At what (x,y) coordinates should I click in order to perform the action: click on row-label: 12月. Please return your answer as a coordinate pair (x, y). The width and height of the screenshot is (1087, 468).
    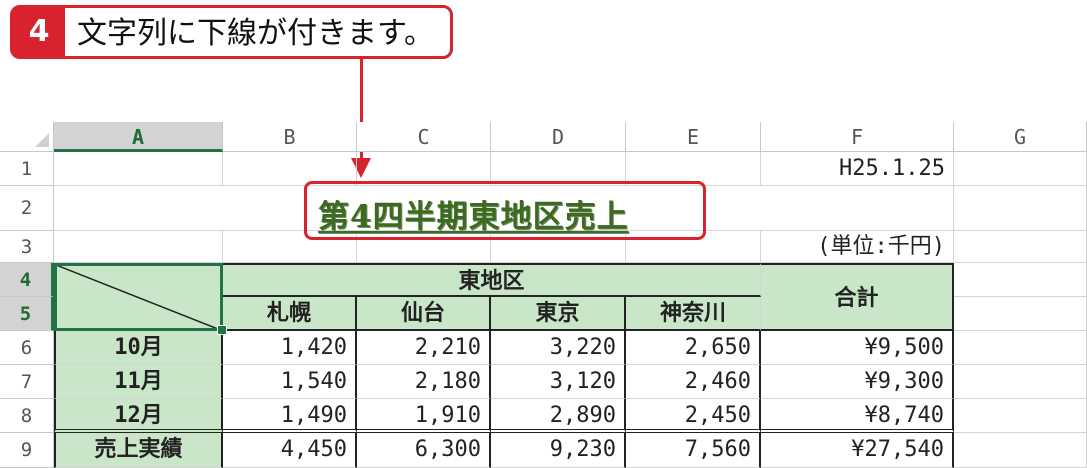
    Looking at the image, I should click on (138, 416).